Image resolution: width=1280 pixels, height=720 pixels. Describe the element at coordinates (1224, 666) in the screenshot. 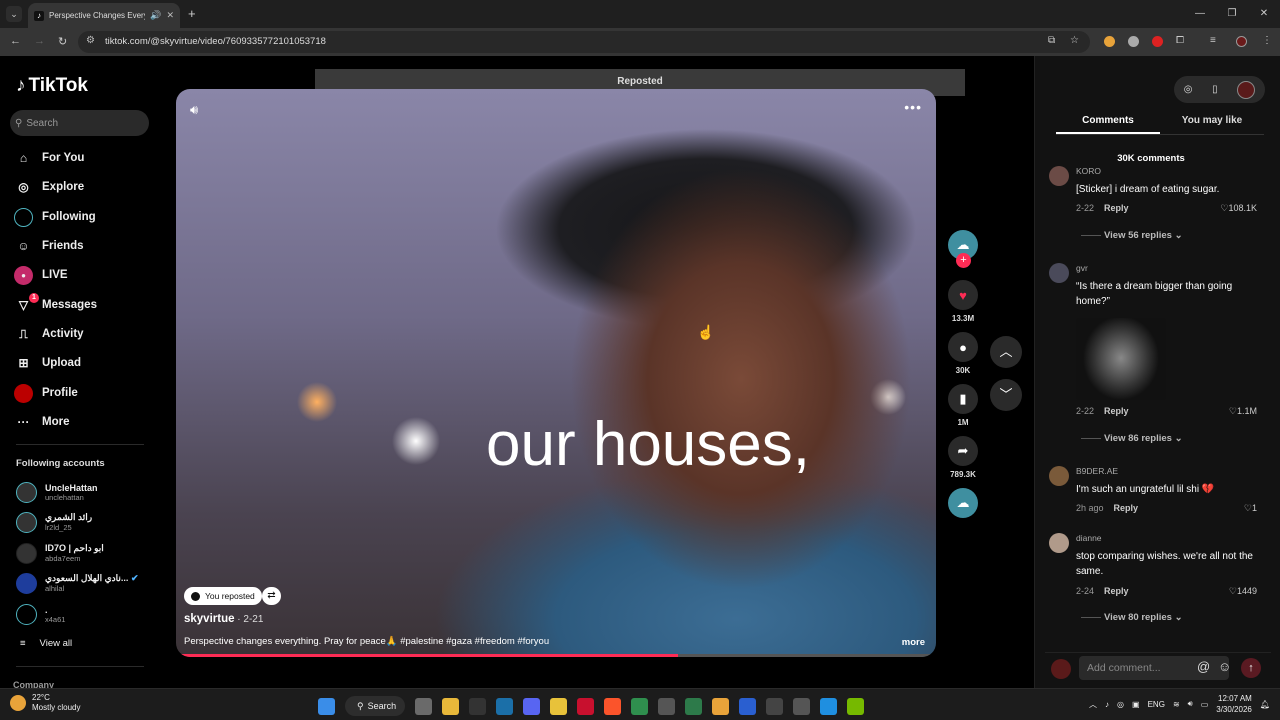

I see `emoji-icon: ☺` at that location.